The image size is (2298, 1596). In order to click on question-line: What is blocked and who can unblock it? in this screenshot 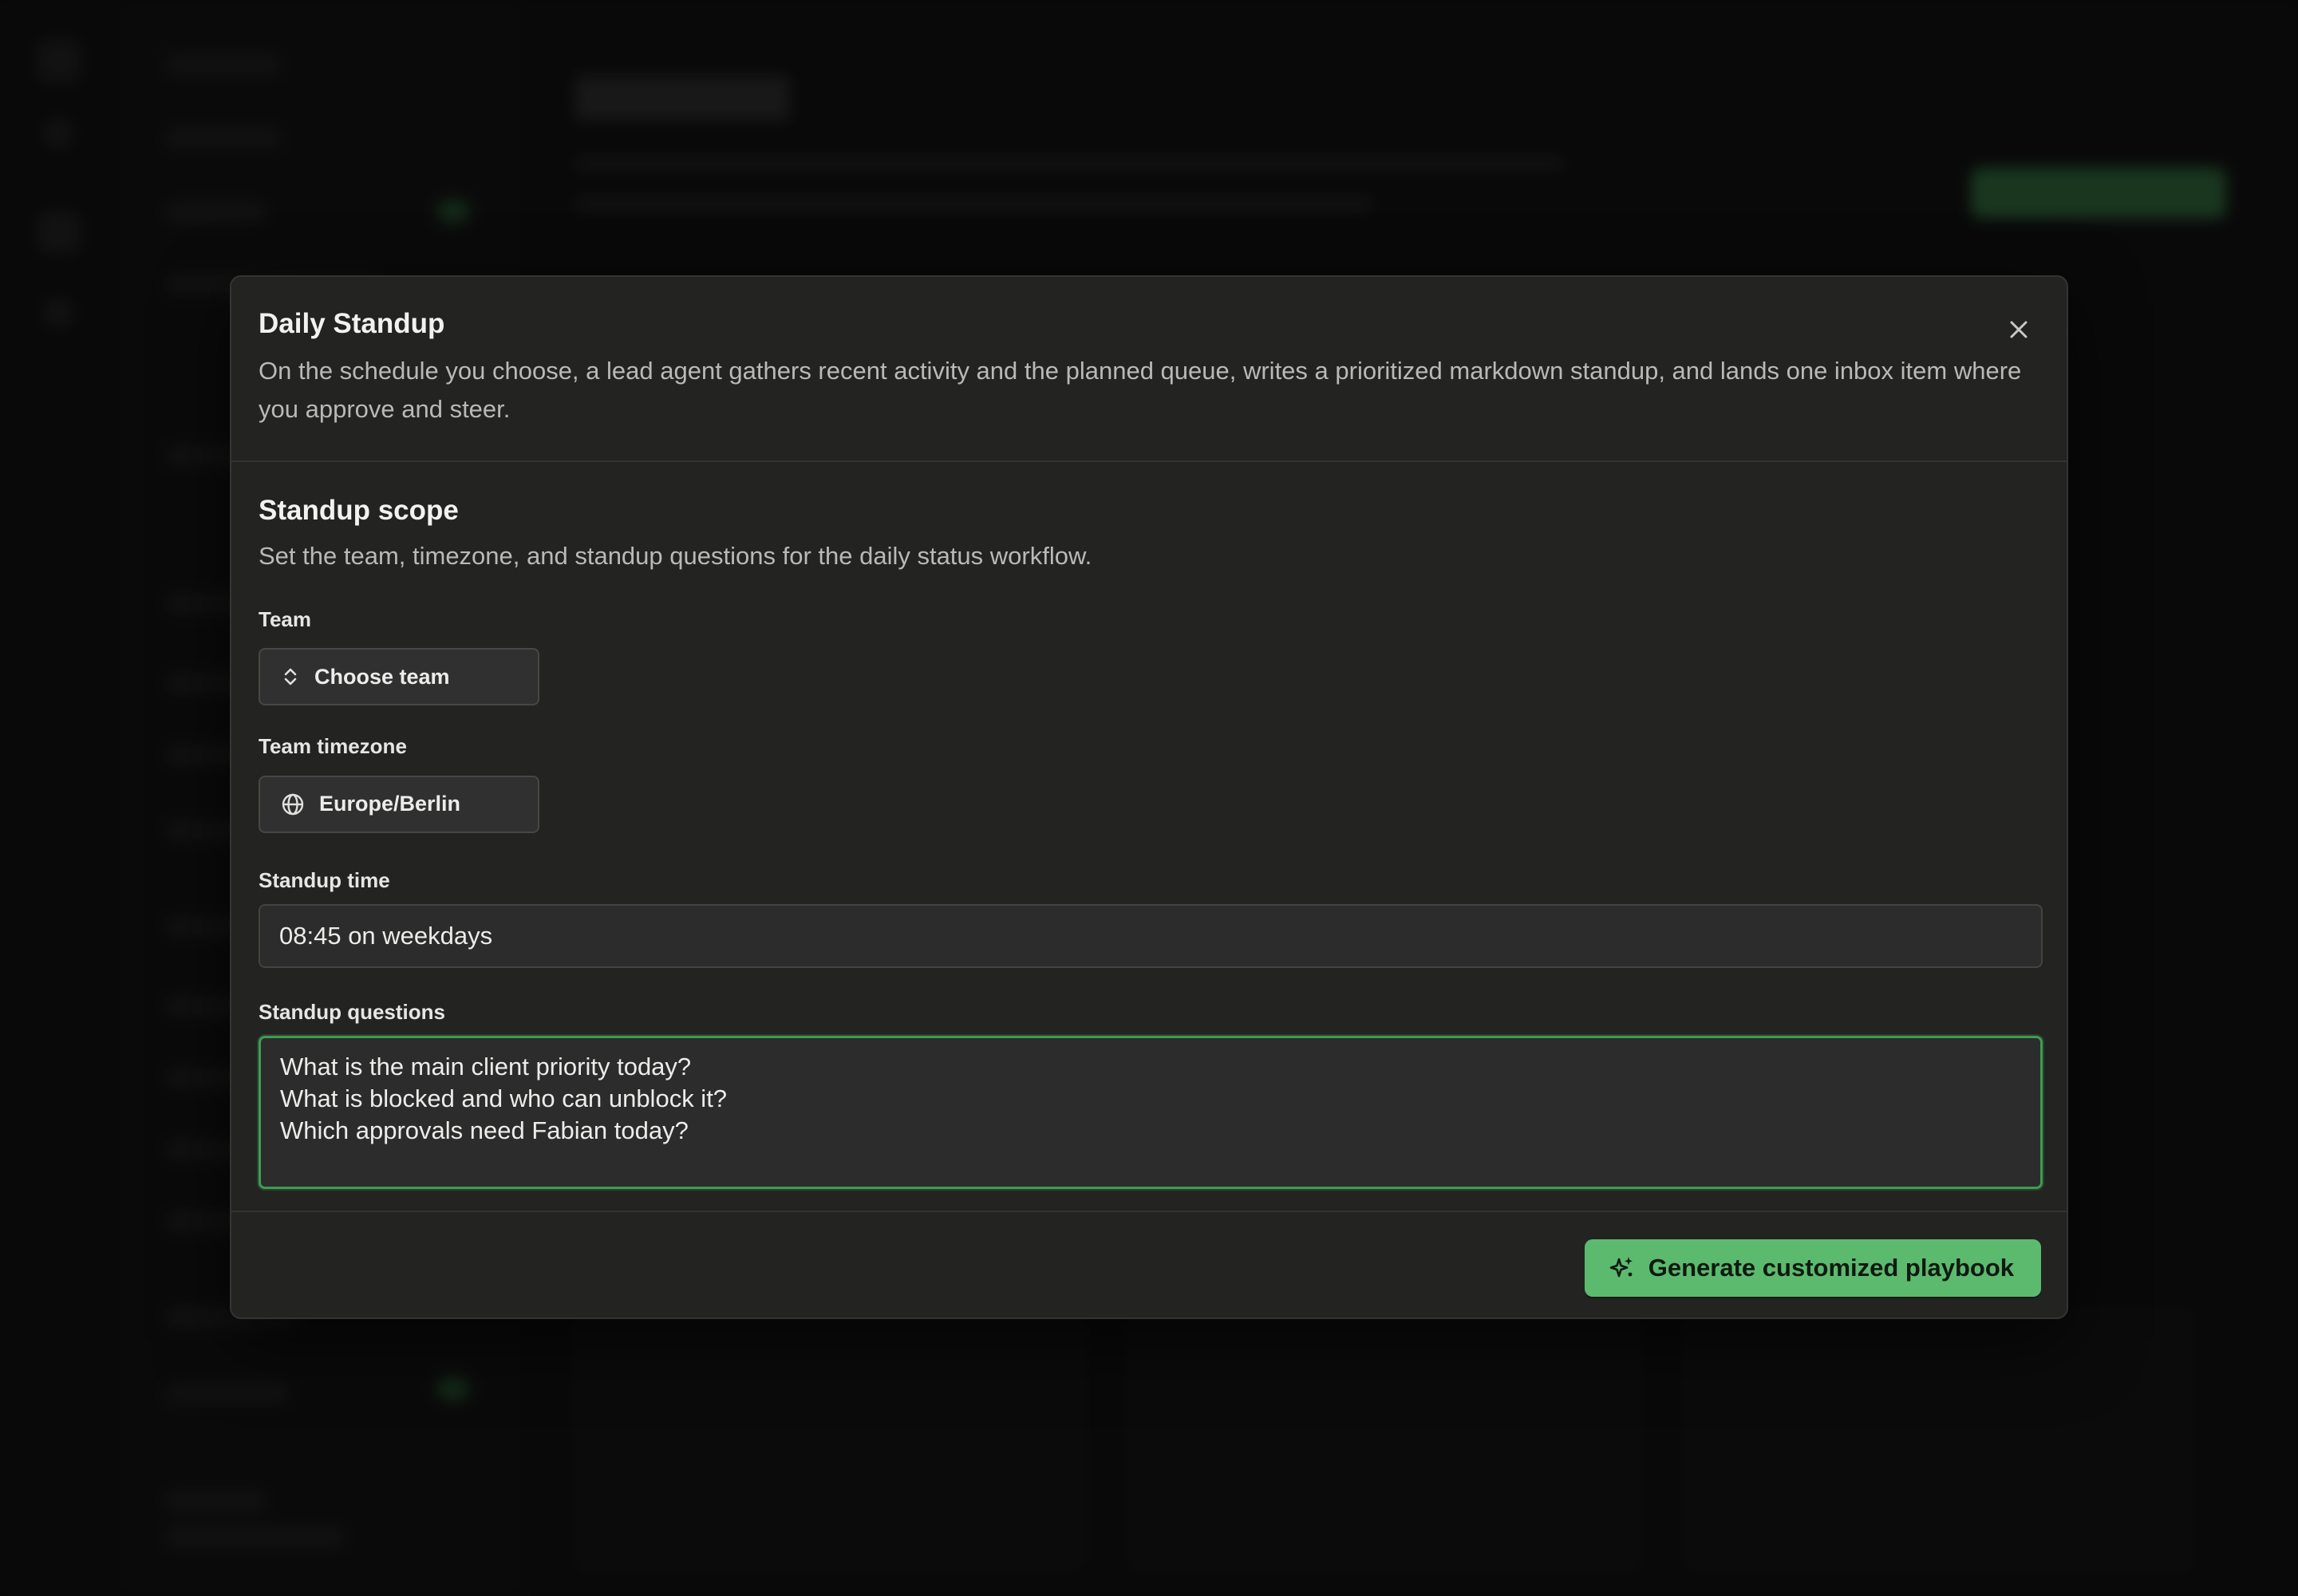, I will do `click(504, 1098)`.